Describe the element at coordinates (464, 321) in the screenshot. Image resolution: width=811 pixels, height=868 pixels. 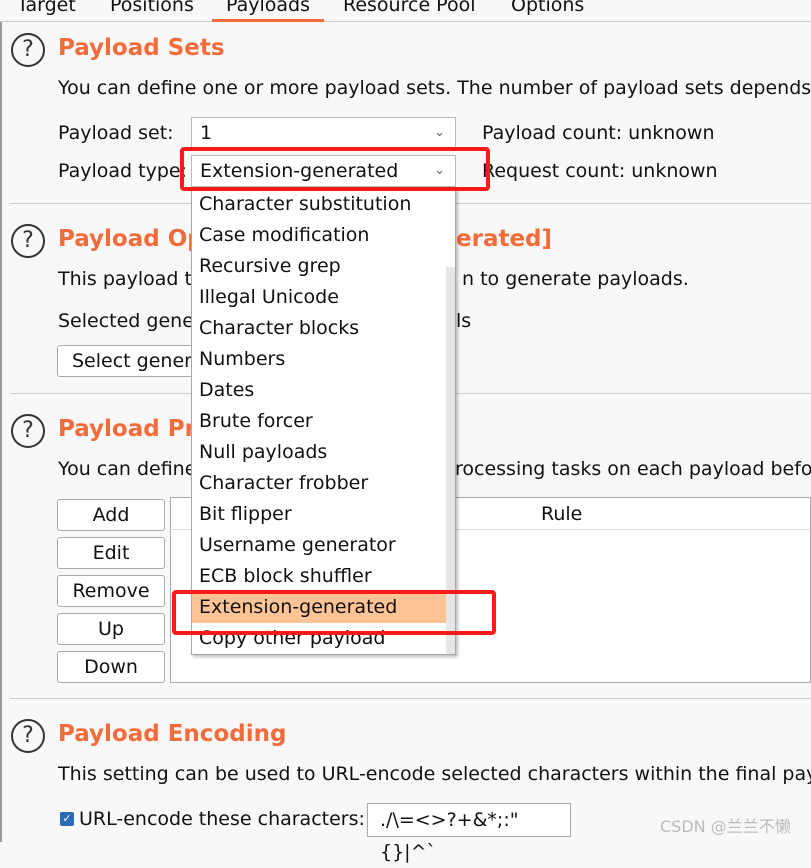
I see `selected-generator-value: ls` at that location.